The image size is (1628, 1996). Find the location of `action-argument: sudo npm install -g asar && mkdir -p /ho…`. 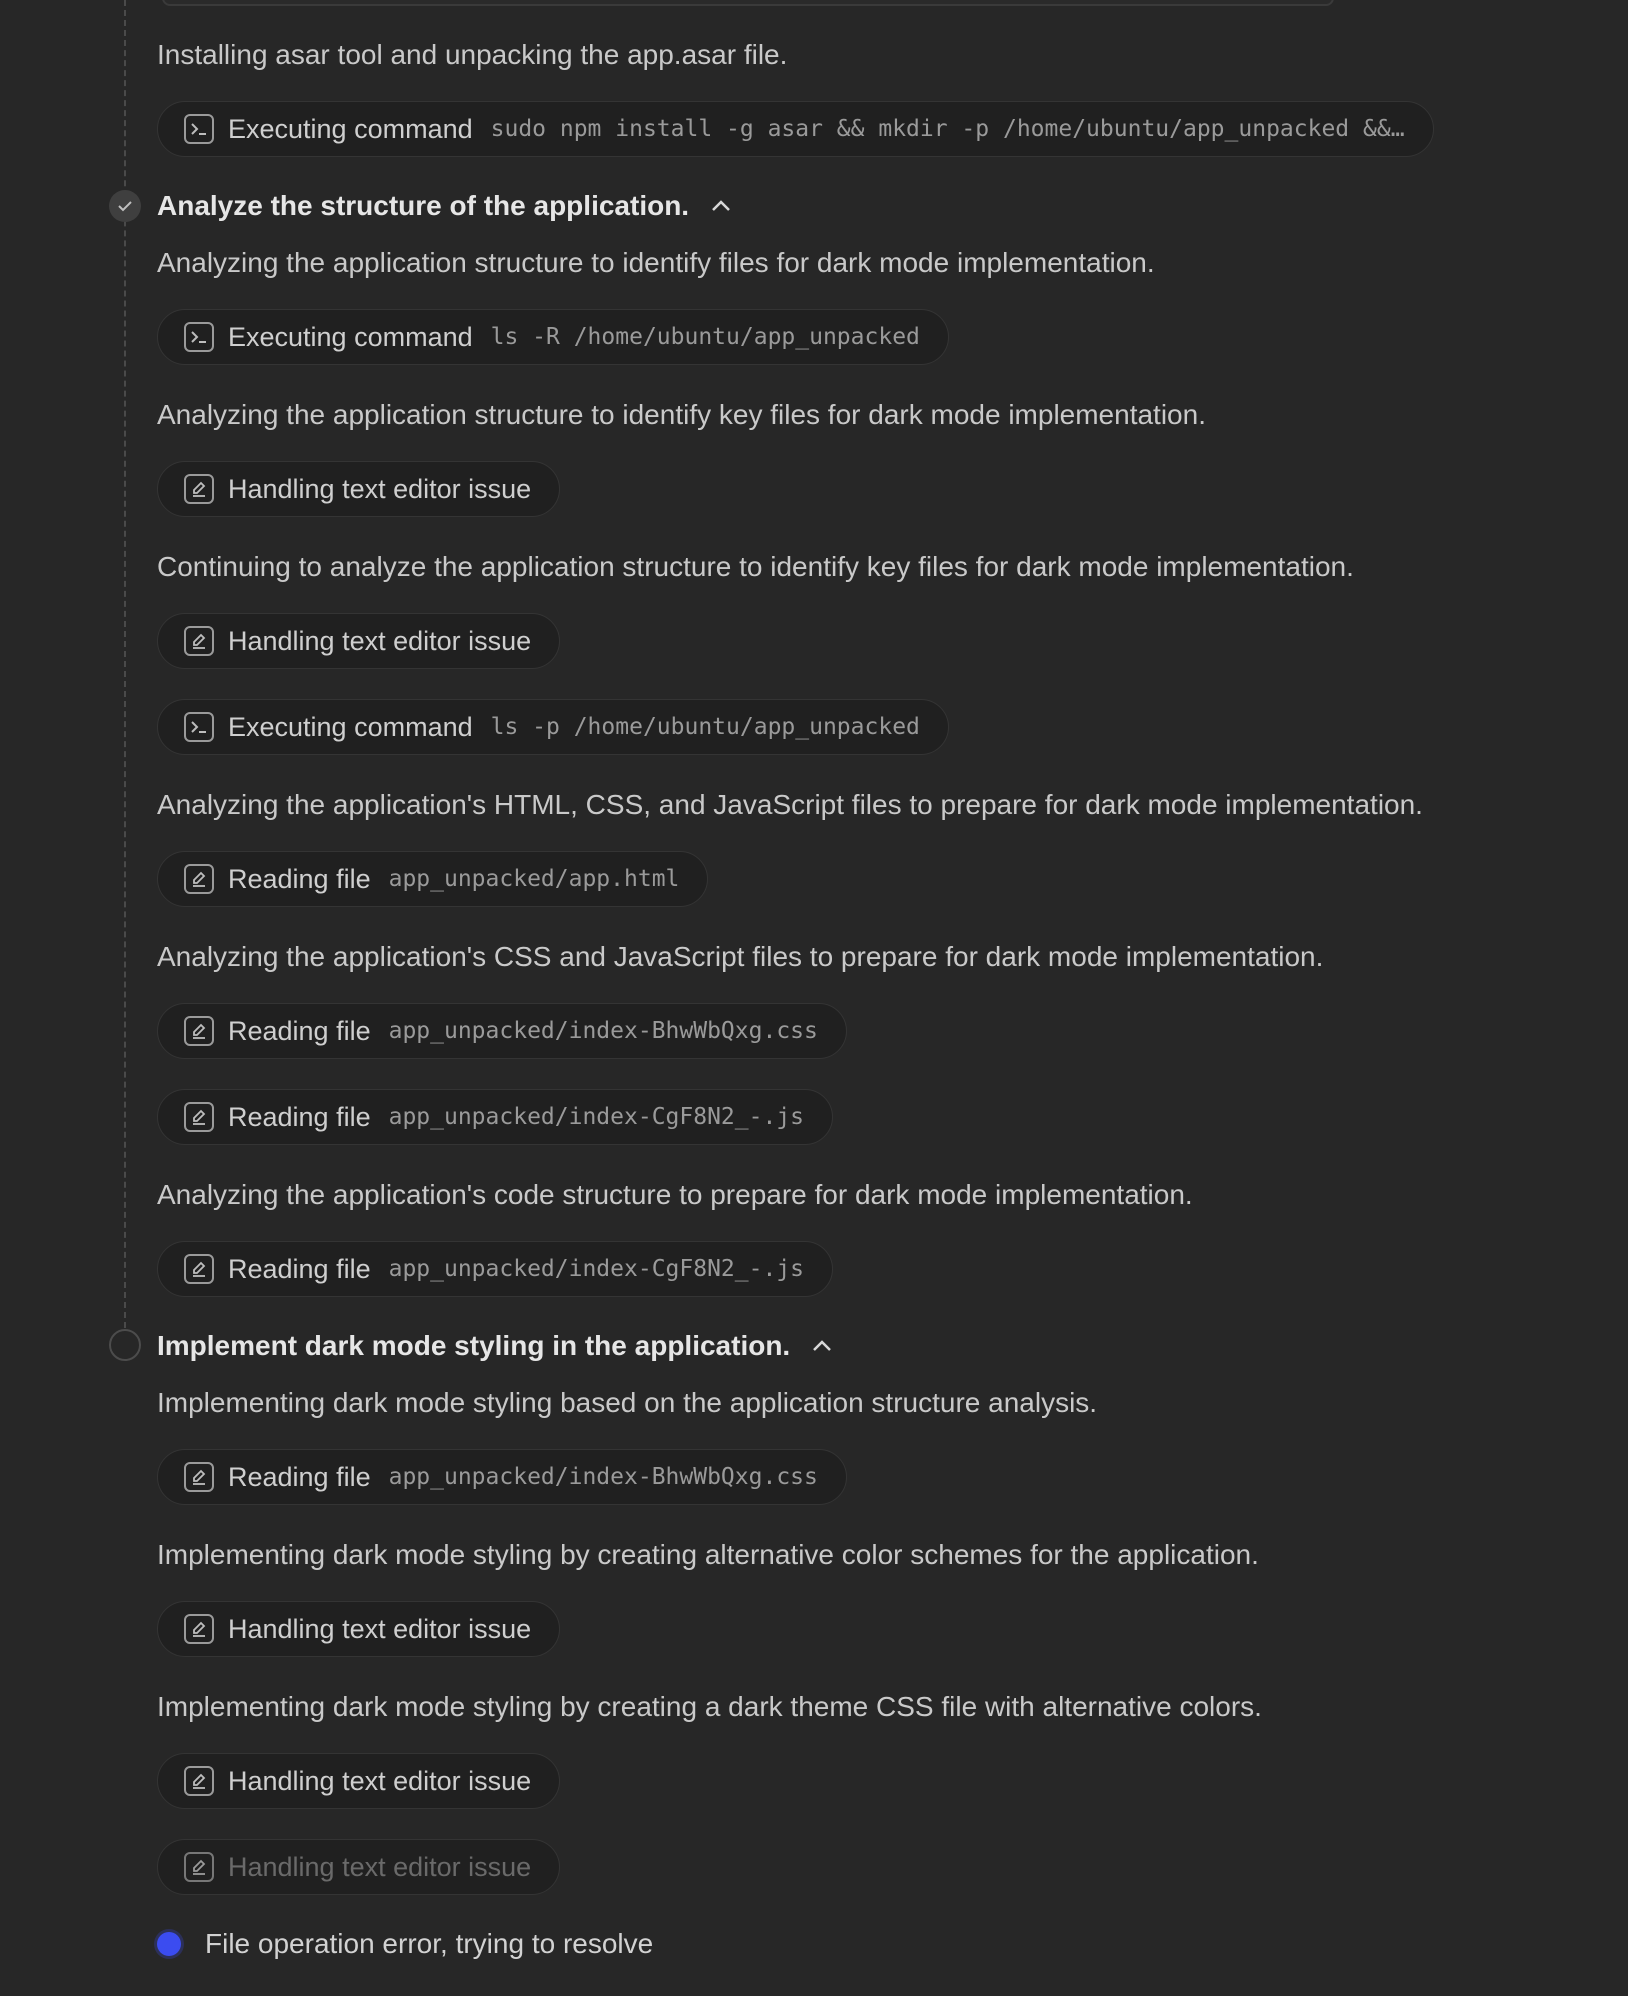

action-argument: sudo npm install -g asar && mkdir -p /ho… is located at coordinates (947, 129).